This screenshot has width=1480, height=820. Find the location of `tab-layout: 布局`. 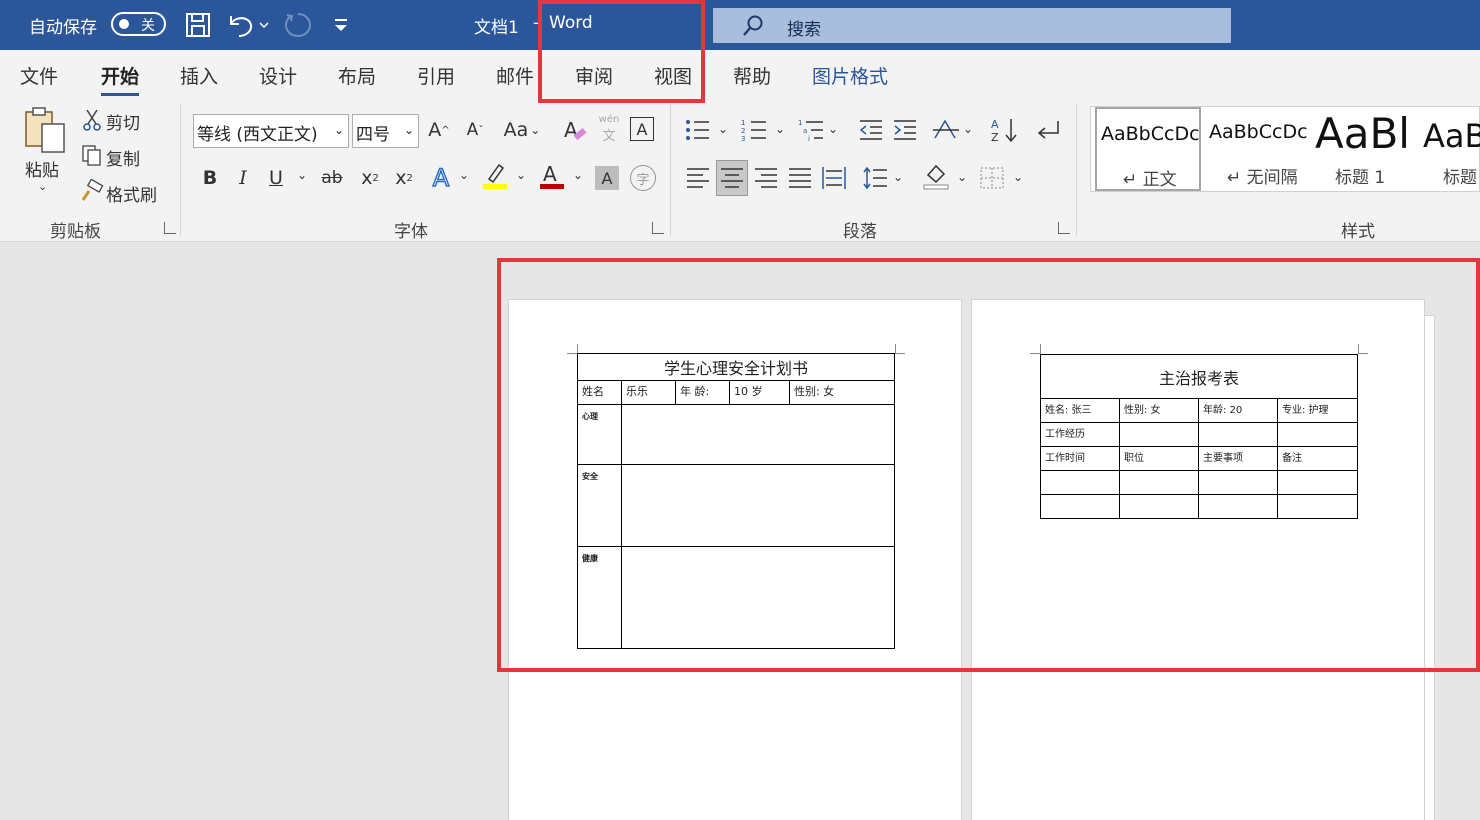

tab-layout: 布局 is located at coordinates (357, 75).